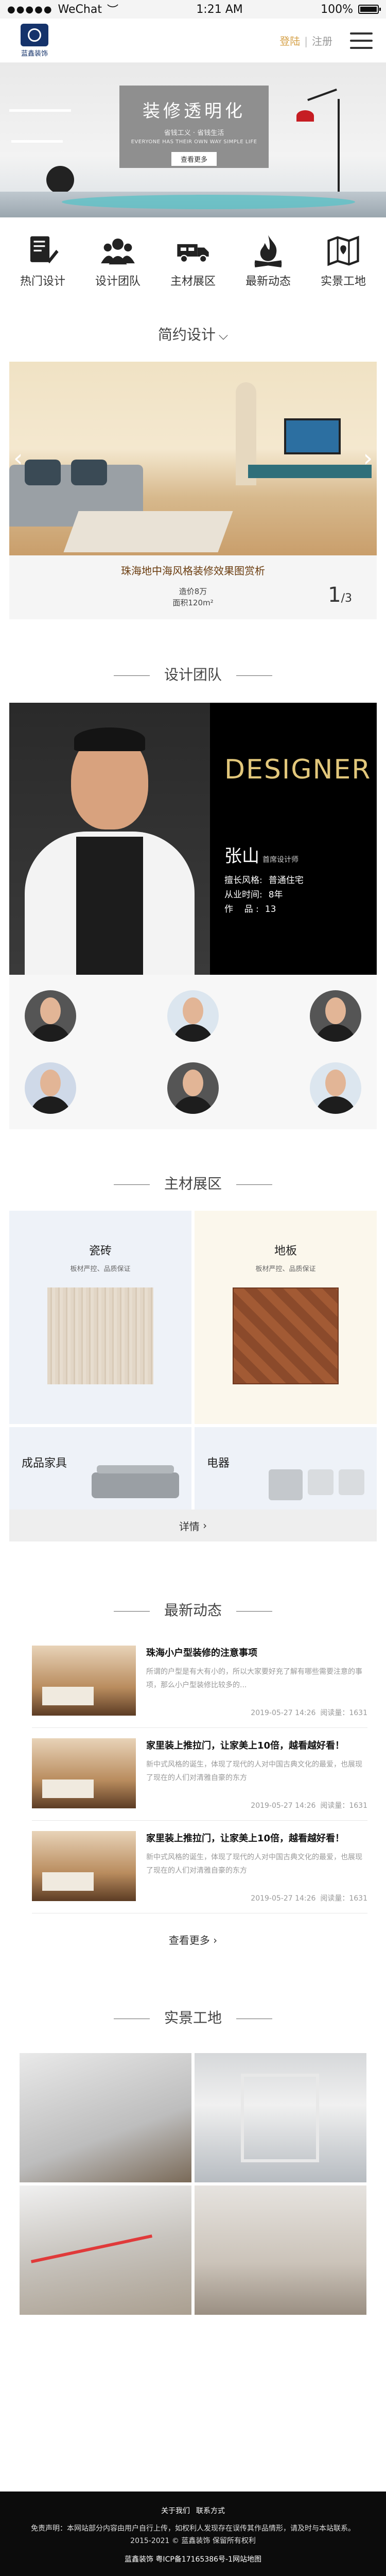 This screenshot has height=2576, width=386. What do you see at coordinates (361, 40) in the screenshot?
I see `hamburger-menu-icon` at bounding box center [361, 40].